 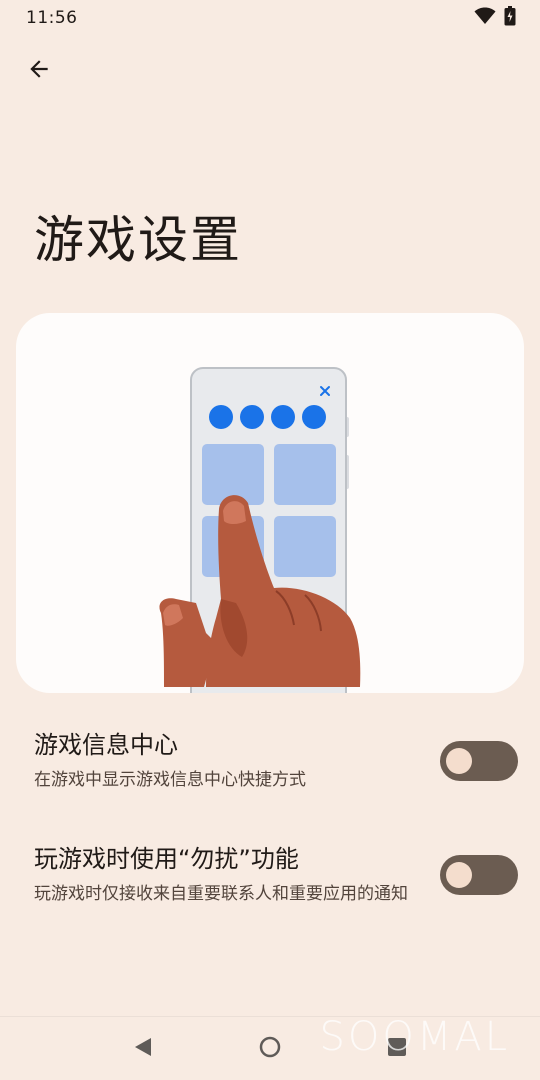 What do you see at coordinates (52, 18) in the screenshot?
I see `status-time: 11:56` at bounding box center [52, 18].